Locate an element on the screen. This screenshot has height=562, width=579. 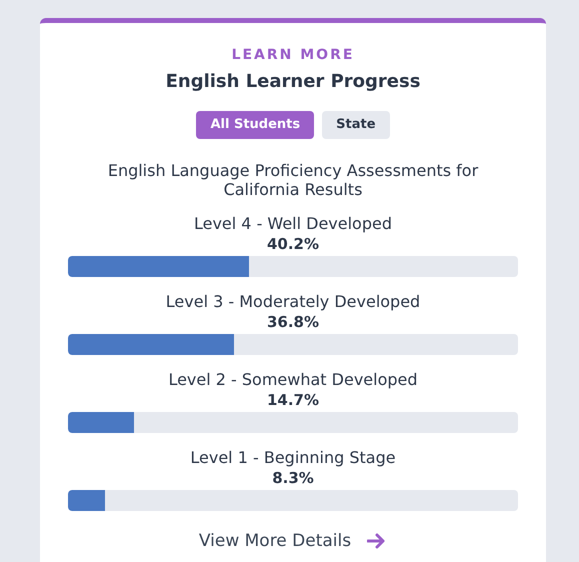
level-label: Level 1 - Beginning Stage is located at coordinates (293, 458).